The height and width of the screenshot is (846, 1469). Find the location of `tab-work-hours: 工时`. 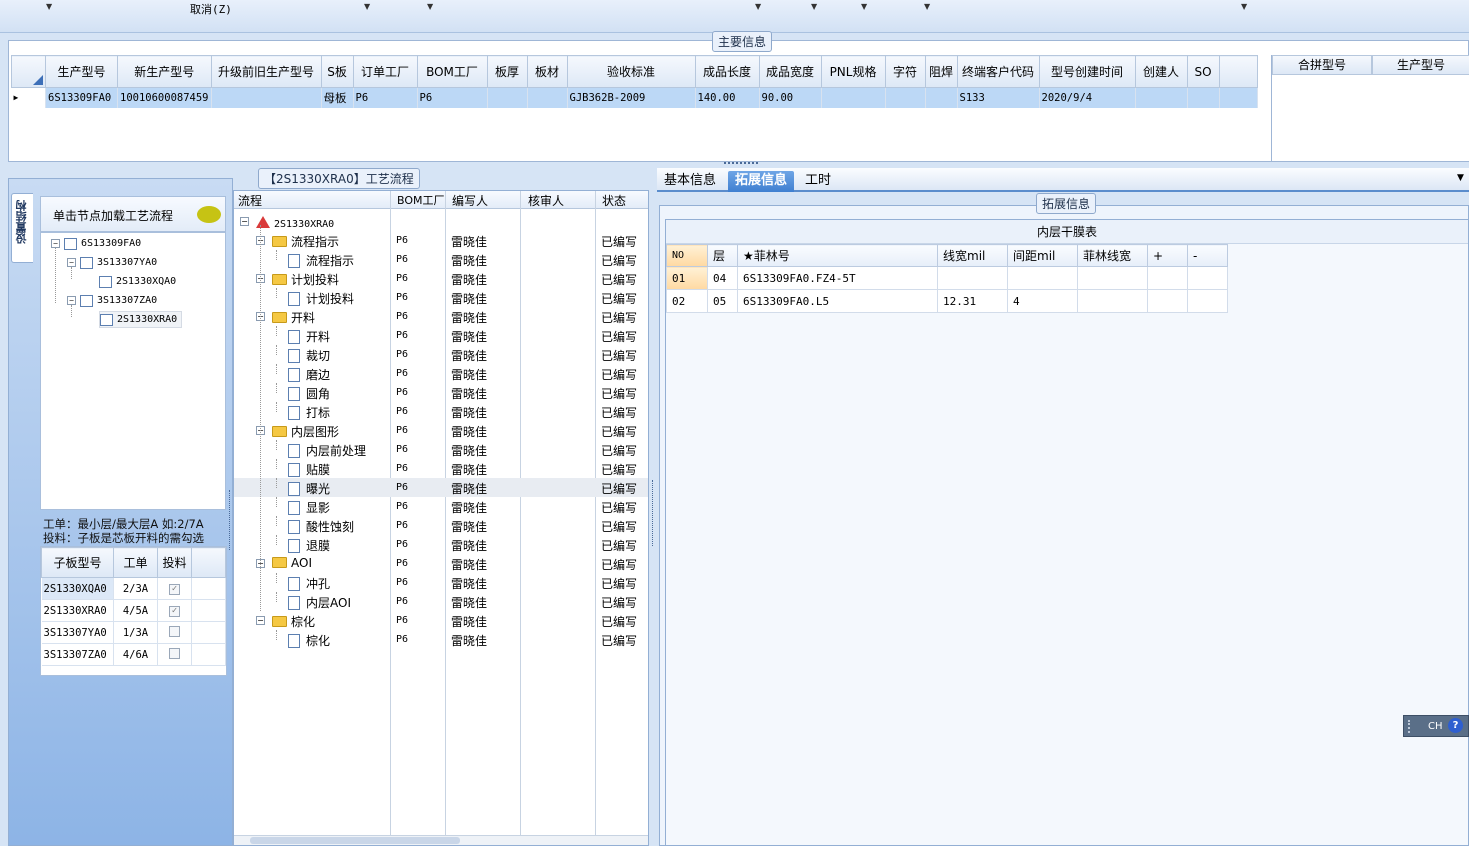

tab-work-hours: 工时 is located at coordinates (818, 181).